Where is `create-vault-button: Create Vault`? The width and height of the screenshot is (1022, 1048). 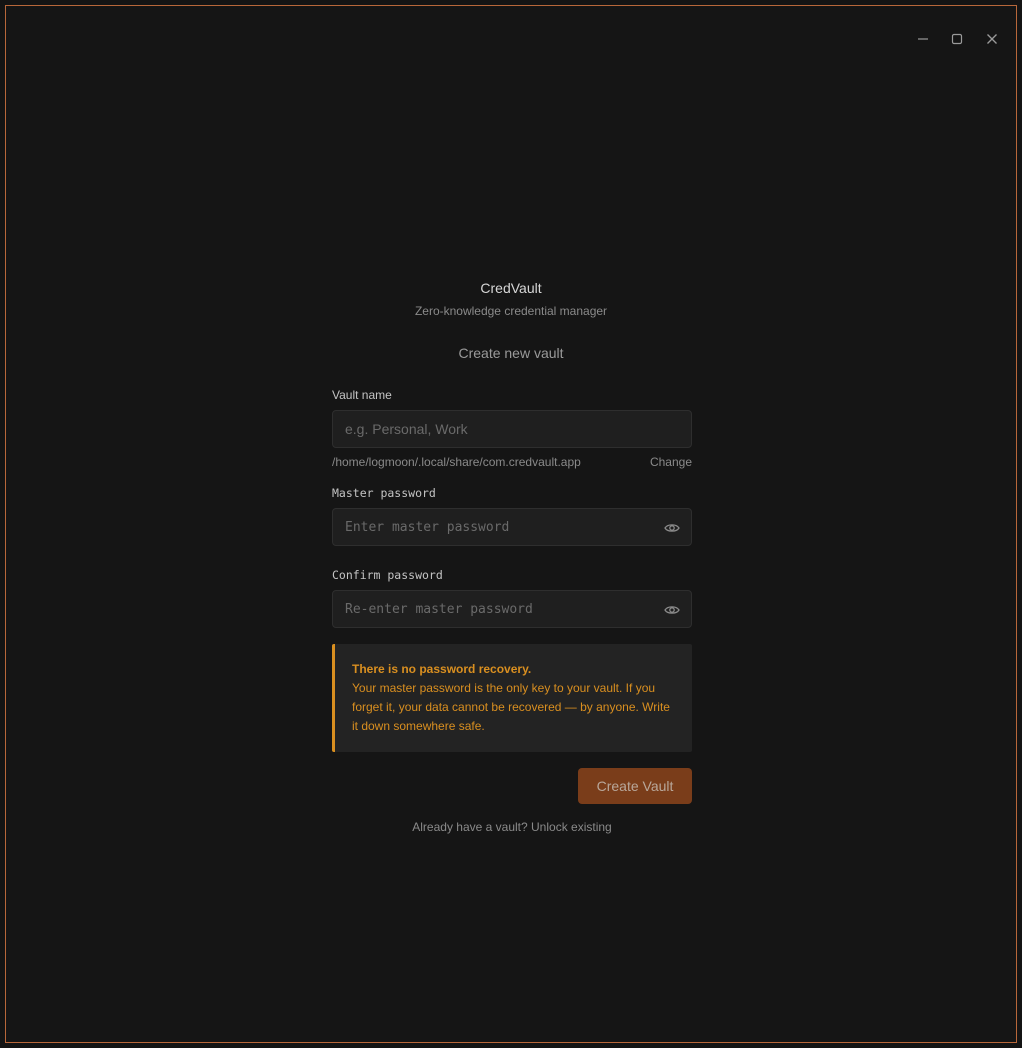
create-vault-button: Create Vault is located at coordinates (635, 786).